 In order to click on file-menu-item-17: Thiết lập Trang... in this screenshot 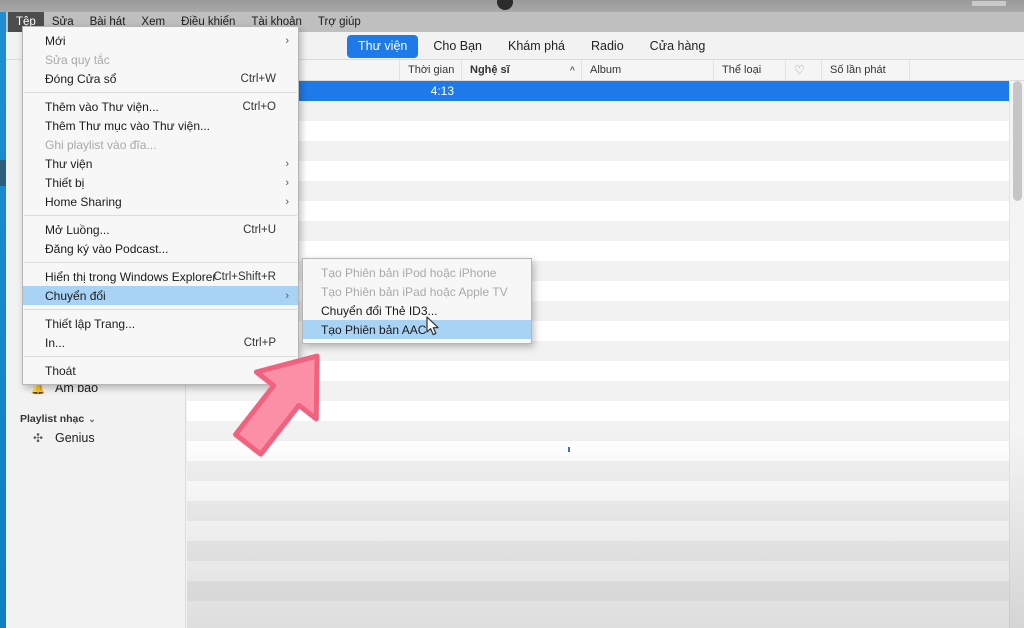, I will do `click(160, 323)`.